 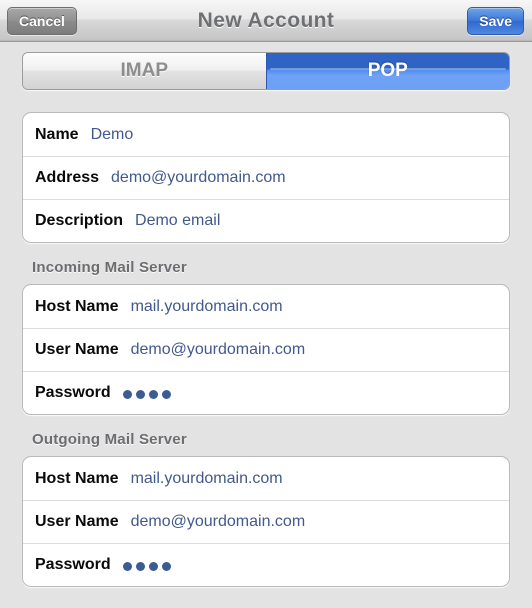 I want to click on incoming-user-name-field: demo@yourdomain.com, so click(x=218, y=350).